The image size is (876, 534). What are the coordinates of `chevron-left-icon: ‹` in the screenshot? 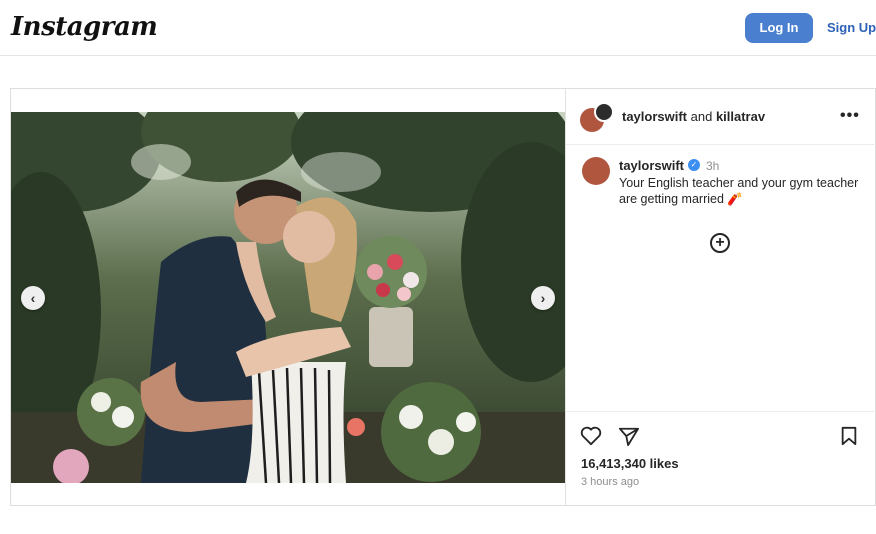 It's located at (33, 298).